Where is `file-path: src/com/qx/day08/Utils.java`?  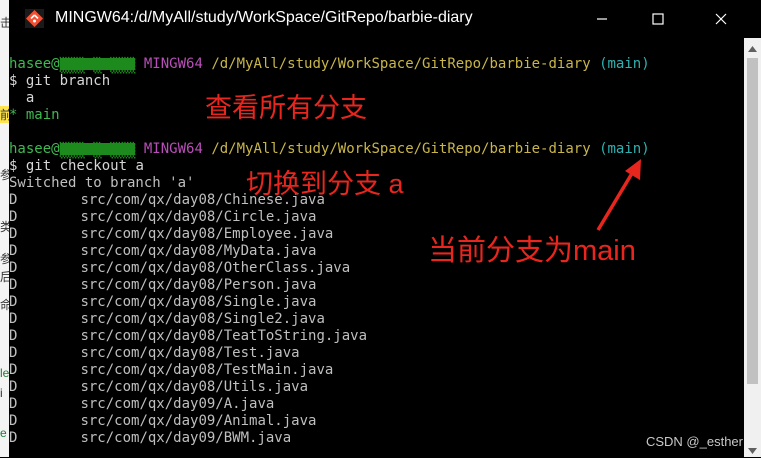
file-path: src/com/qx/day08/Utils.java is located at coordinates (194, 387).